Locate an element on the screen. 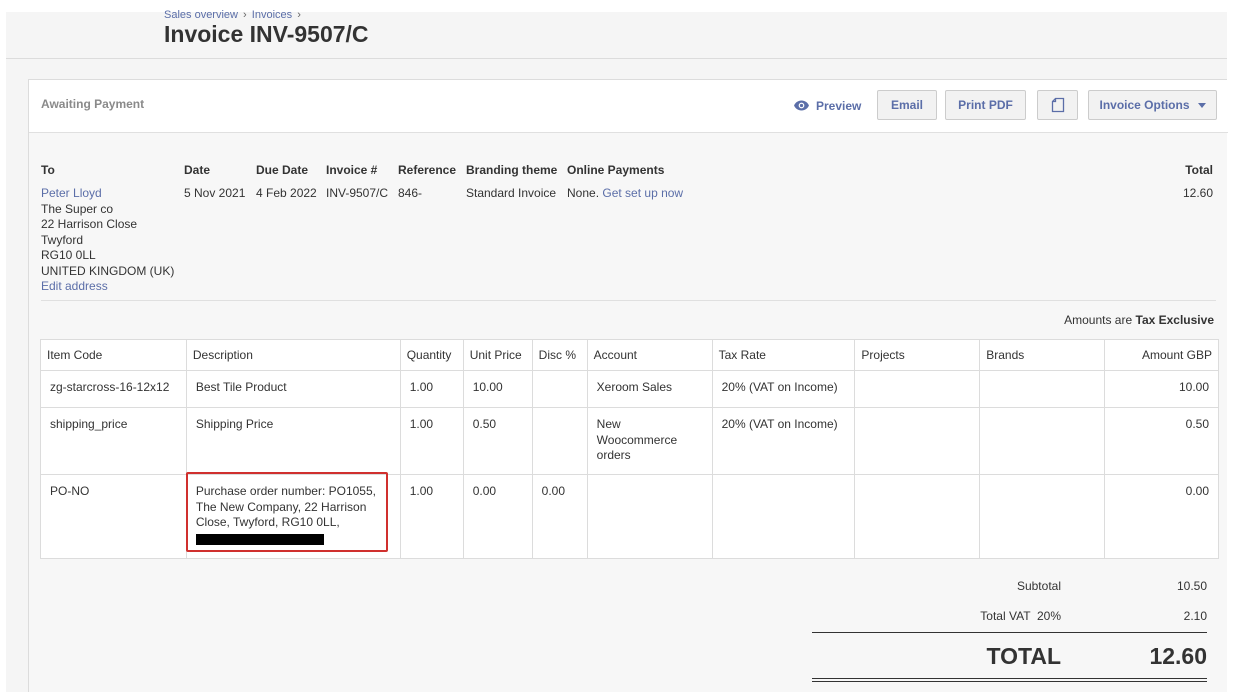  total-value: 12.60 is located at coordinates (1197, 193).